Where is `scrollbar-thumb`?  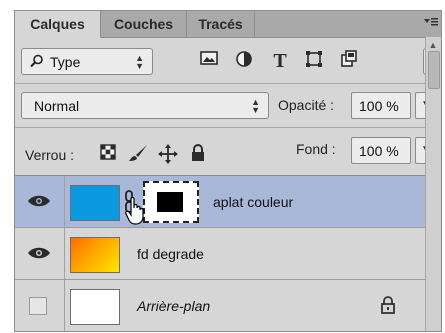 scrollbar-thumb is located at coordinates (434, 70).